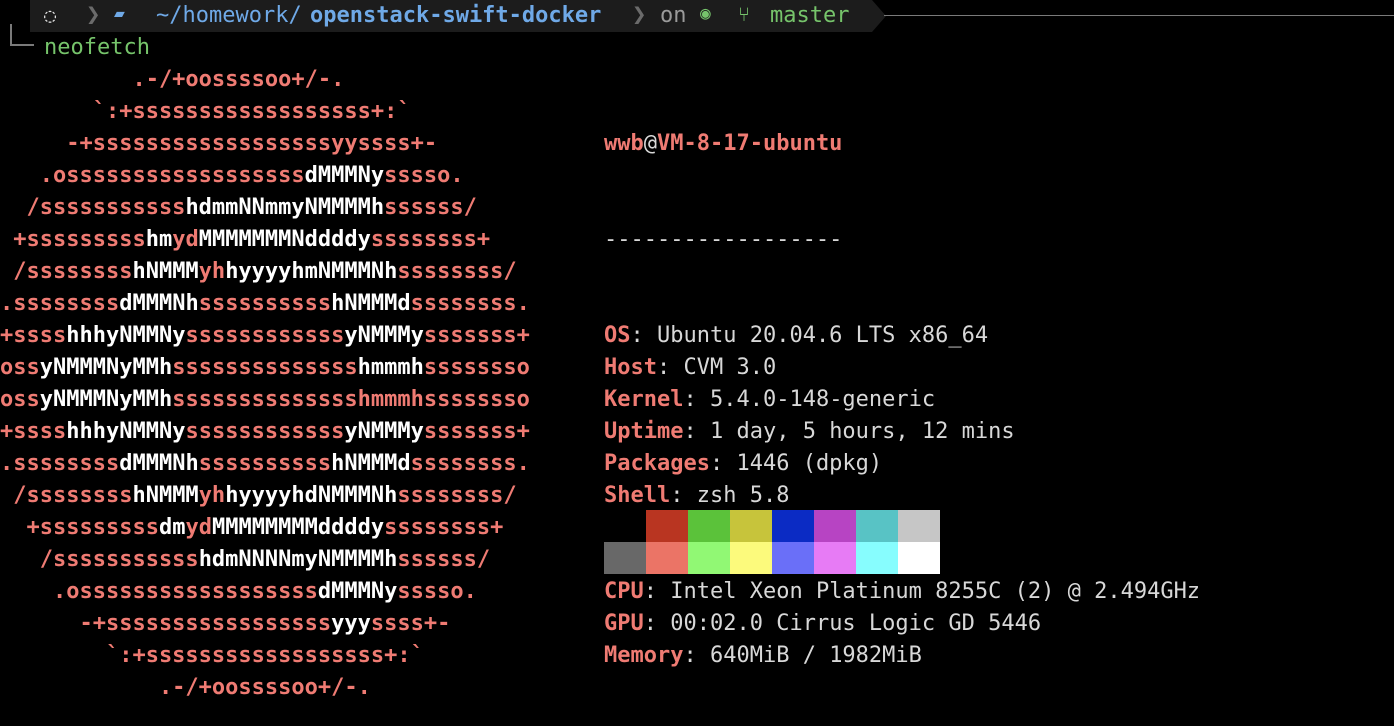 The image size is (1394, 726). Describe the element at coordinates (624, 143) in the screenshot. I see `username: wwb` at that location.